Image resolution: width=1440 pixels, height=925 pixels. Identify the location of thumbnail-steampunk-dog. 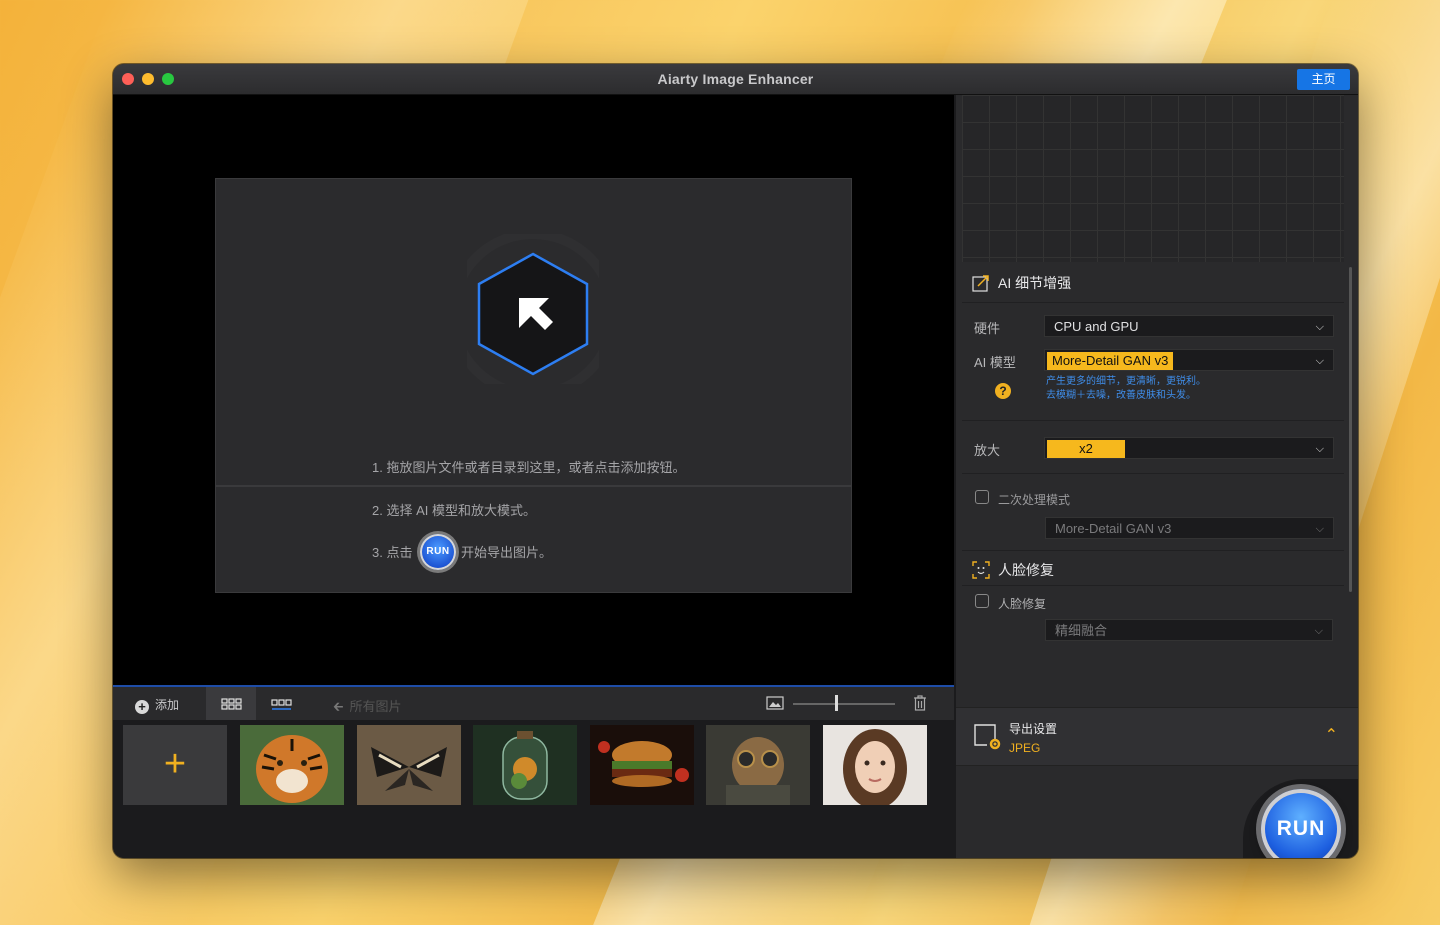
(758, 765).